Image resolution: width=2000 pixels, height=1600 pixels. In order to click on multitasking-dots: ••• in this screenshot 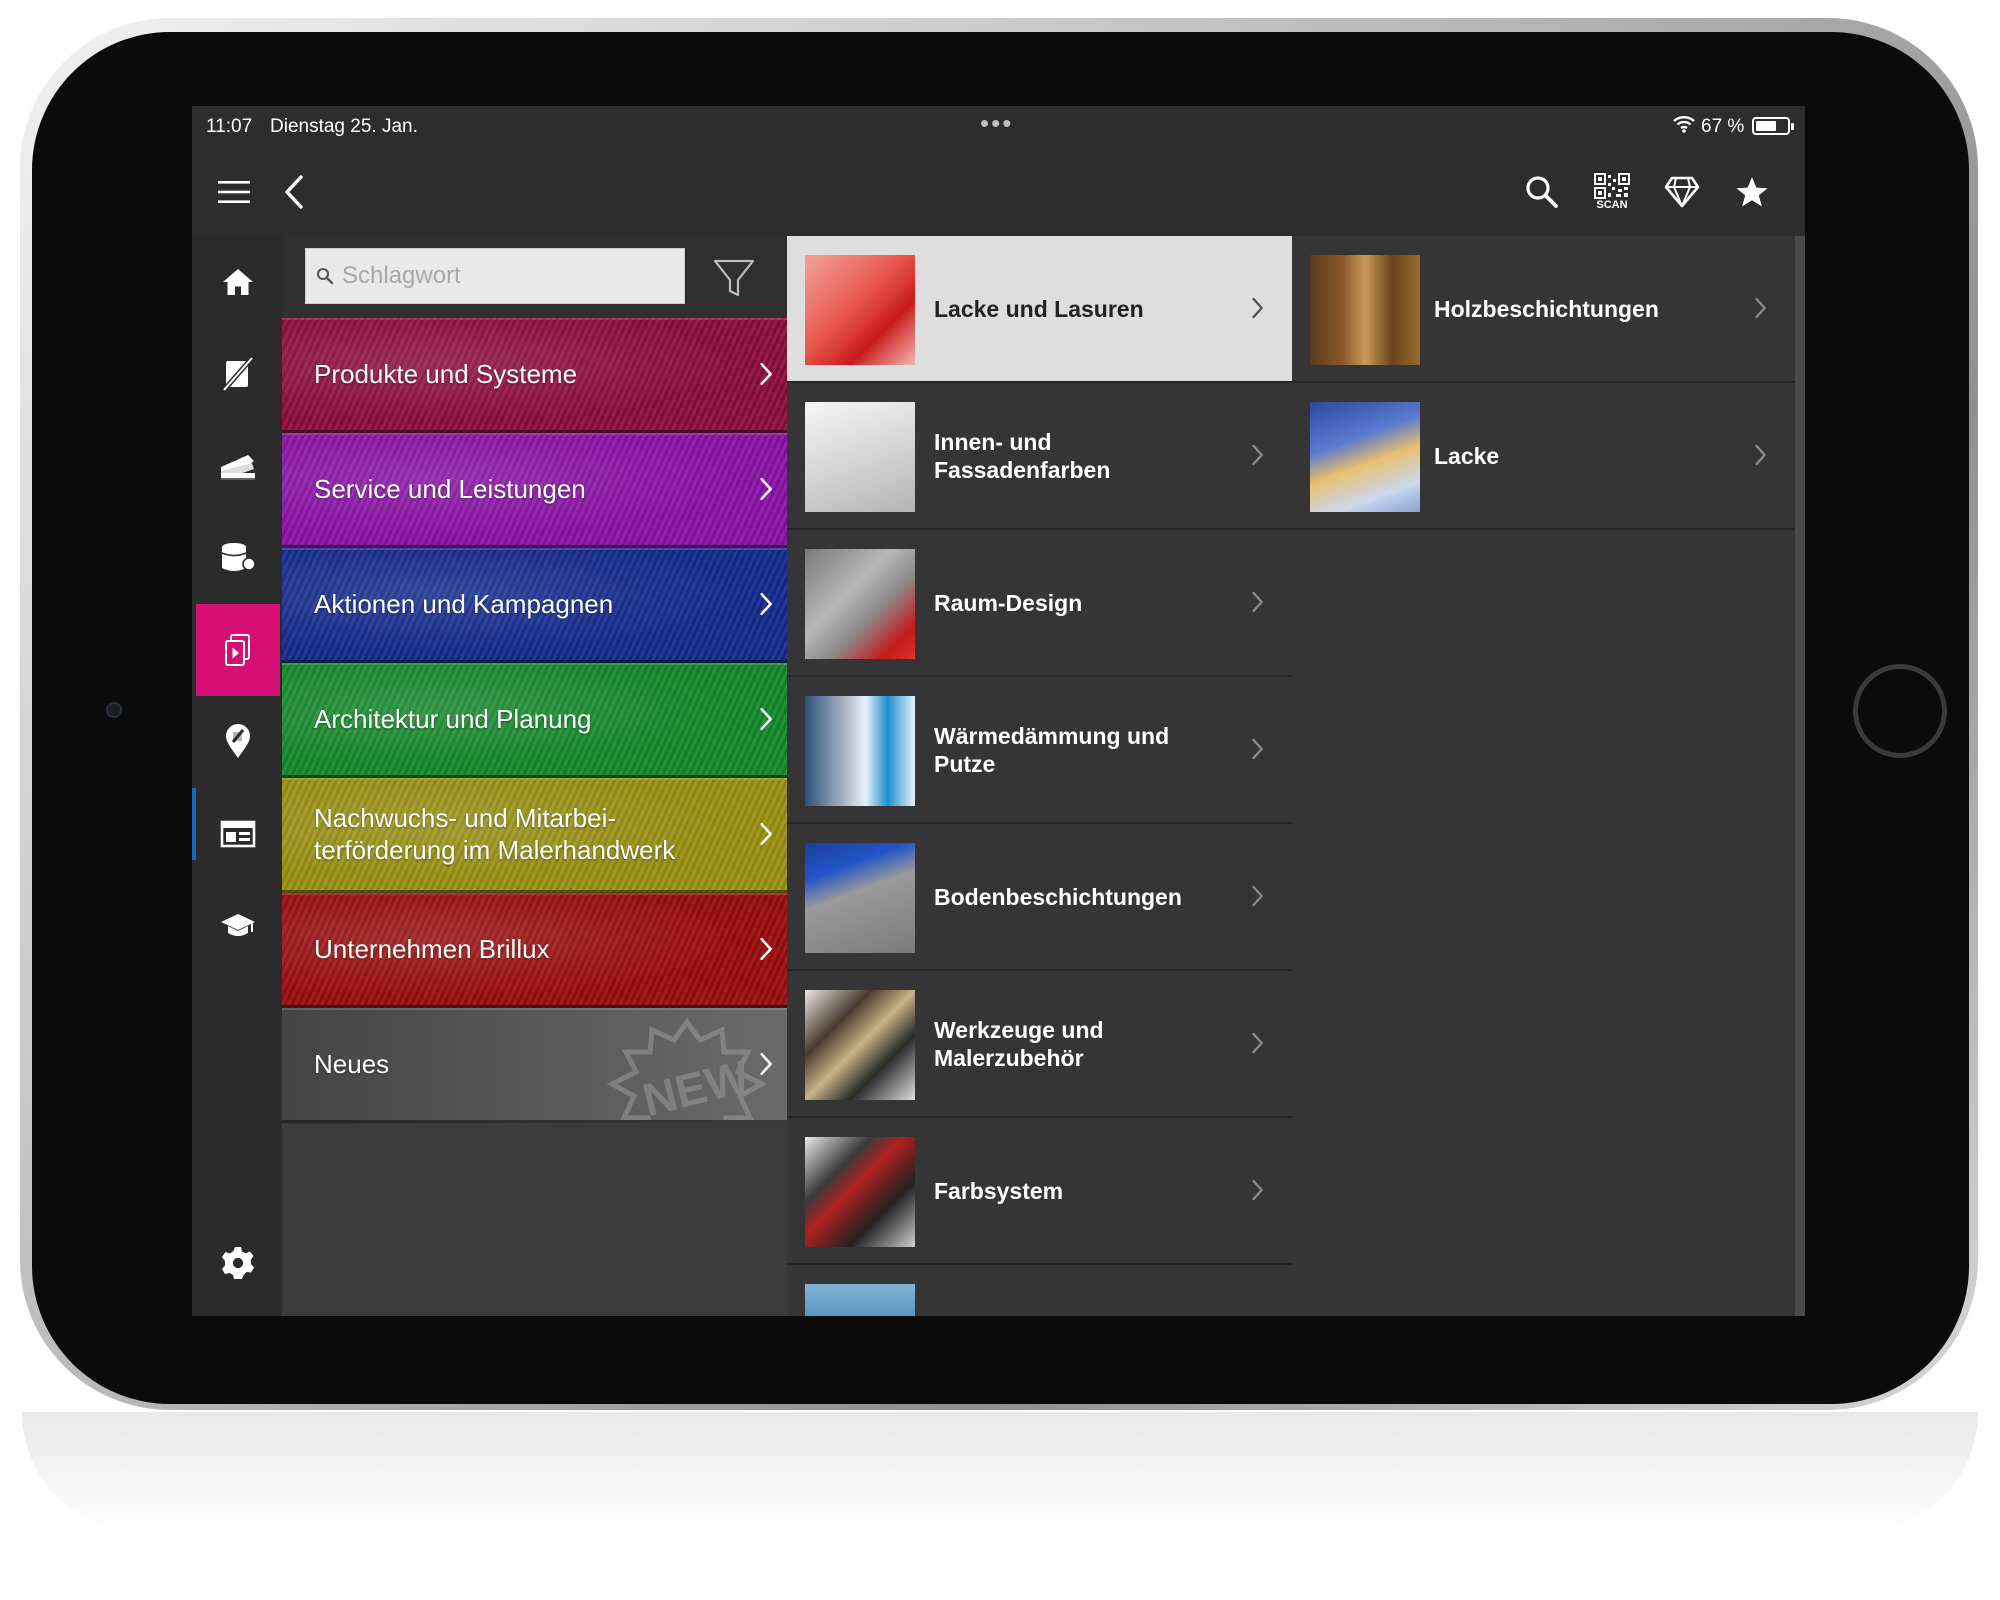, I will do `click(996, 123)`.